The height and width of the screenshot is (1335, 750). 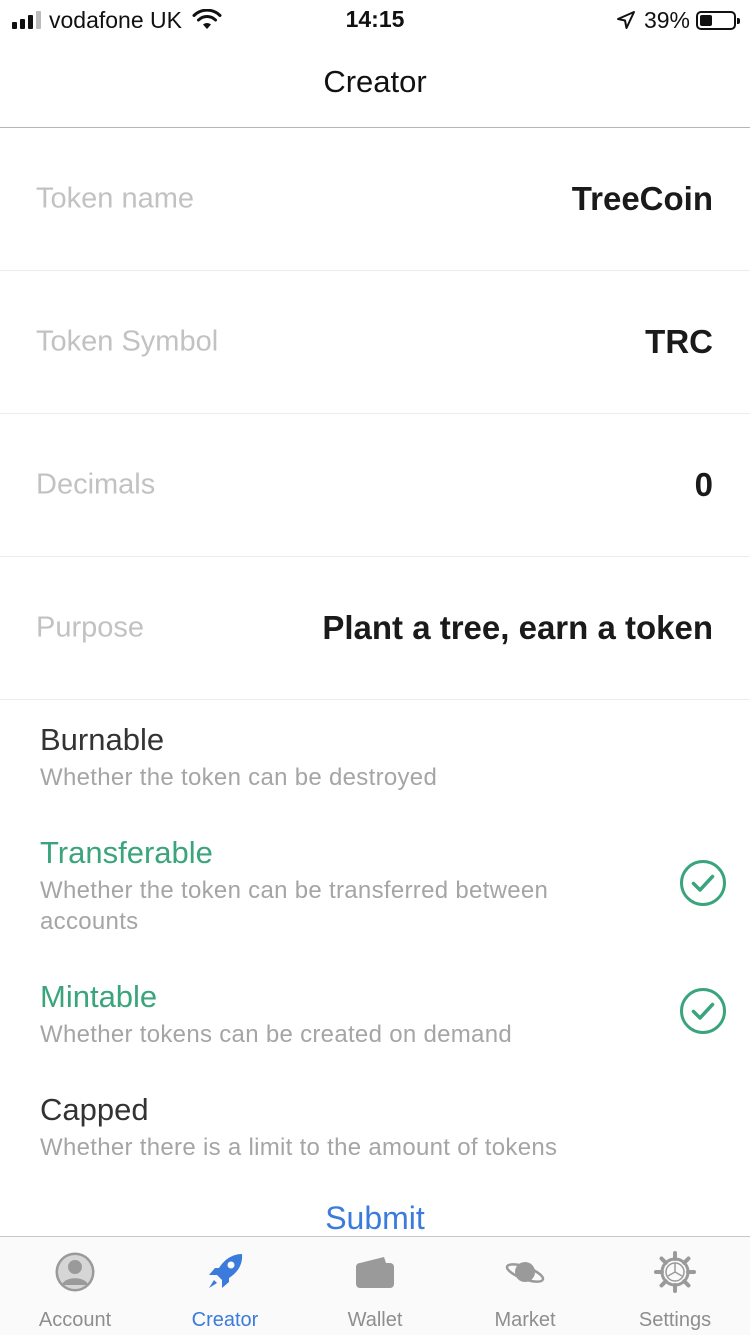 I want to click on token-name-label: Token name, so click(x=115, y=198).